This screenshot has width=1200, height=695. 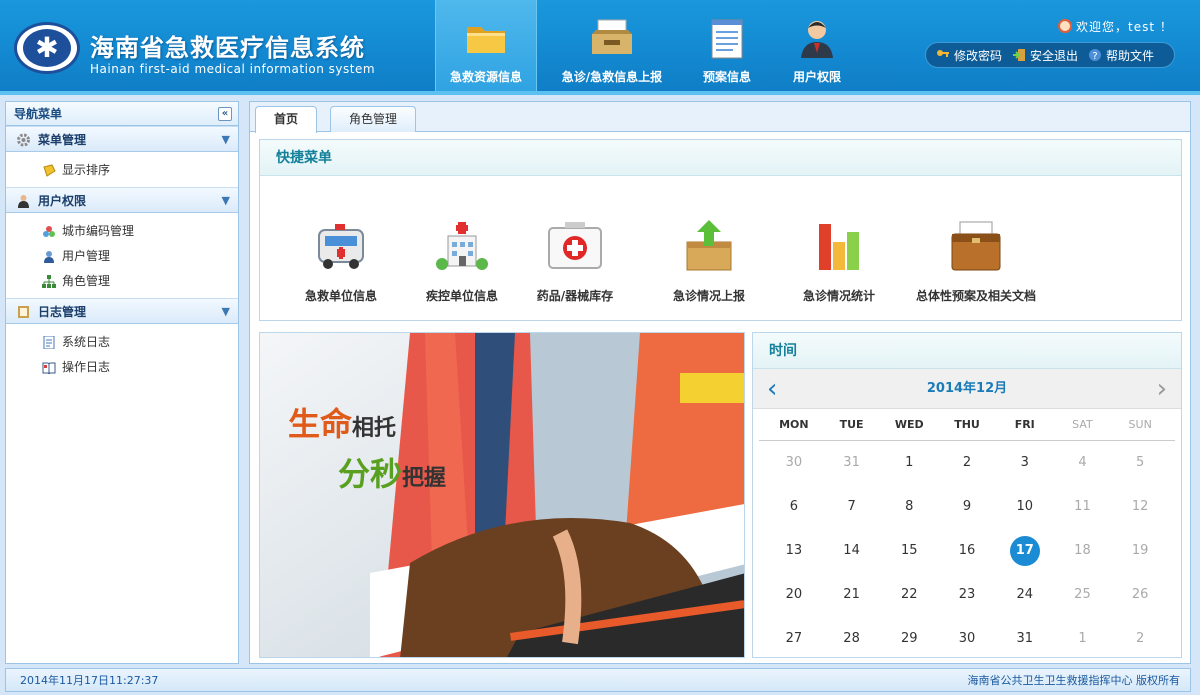 What do you see at coordinates (122, 281) in the screenshot?
I see `sidebar-item-role-management: 角色管理` at bounding box center [122, 281].